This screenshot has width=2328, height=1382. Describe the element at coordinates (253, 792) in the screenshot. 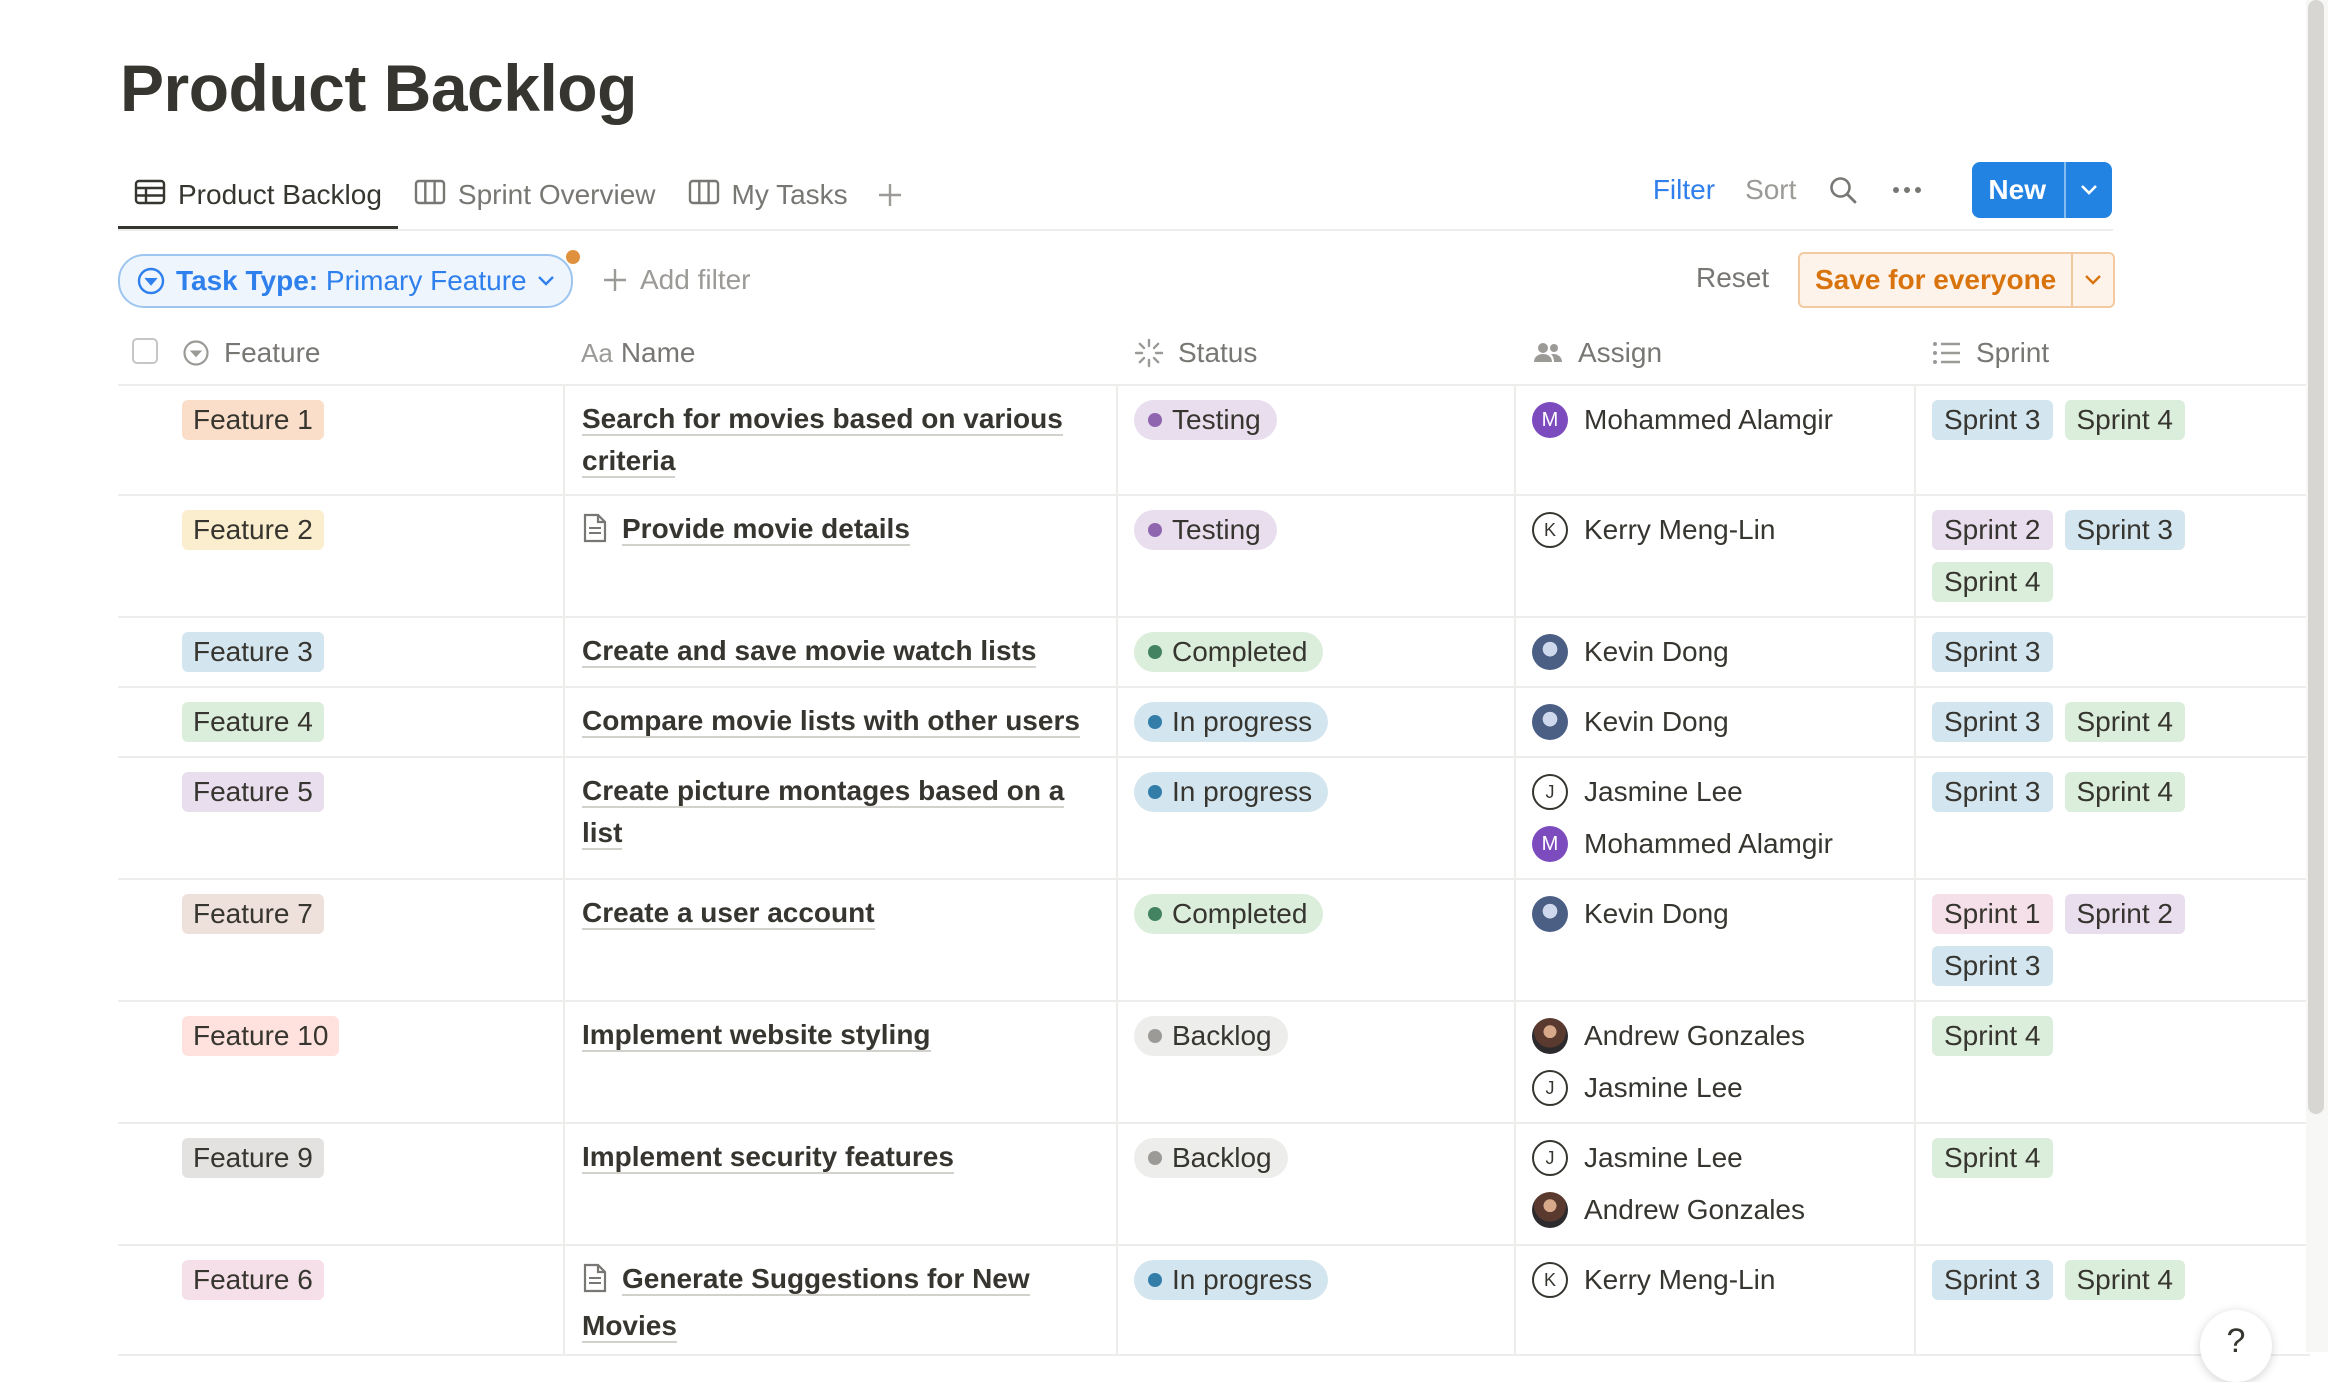

I see `feature-tag: Feature 5` at that location.